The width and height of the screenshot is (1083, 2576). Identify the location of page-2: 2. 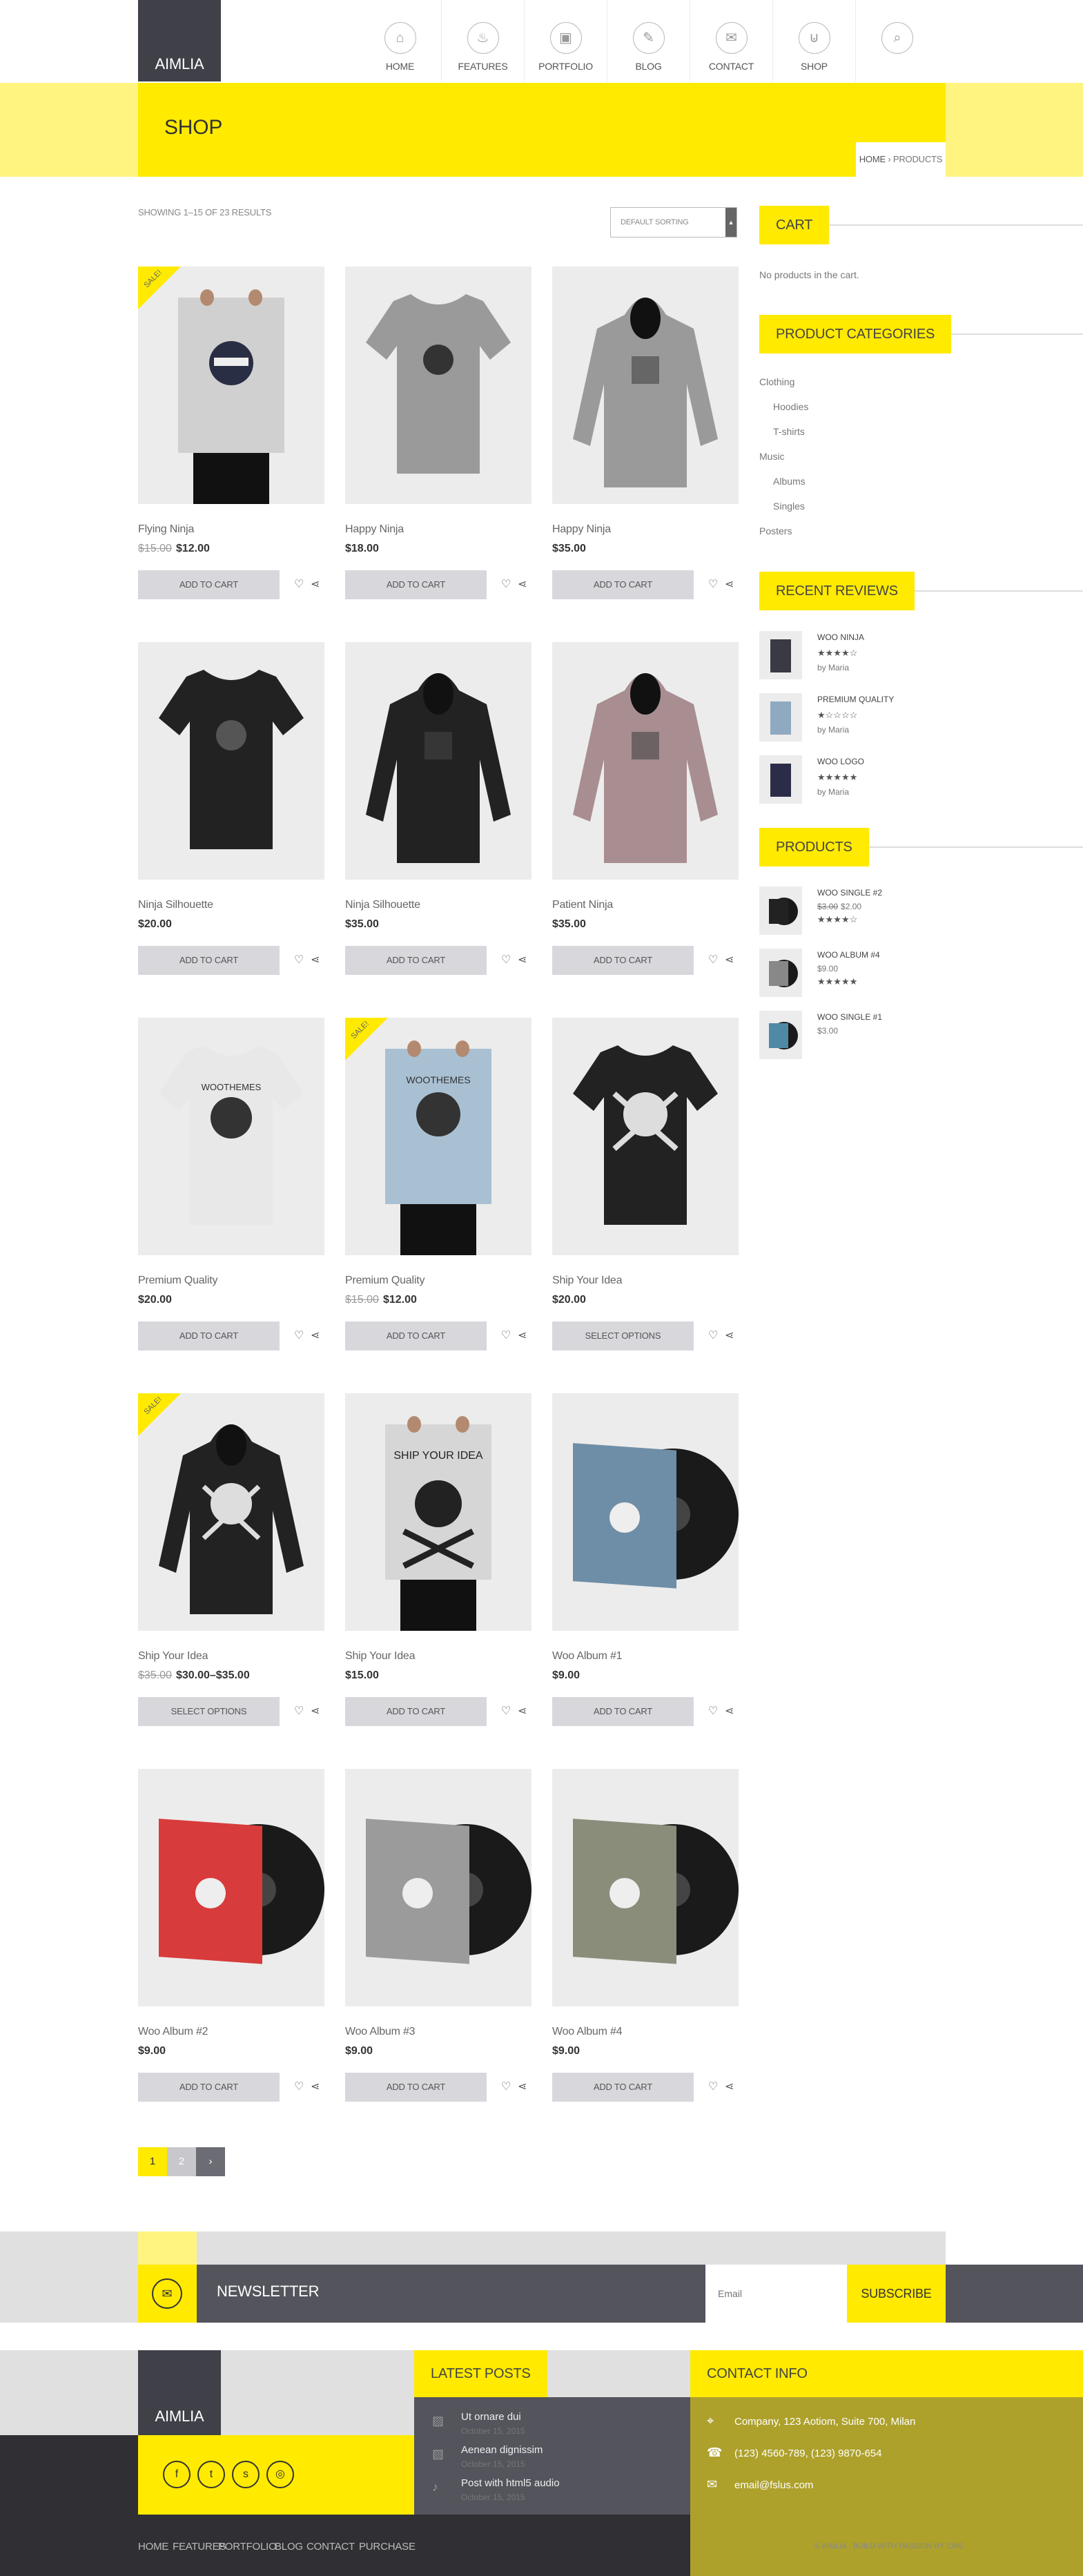
(181, 2162).